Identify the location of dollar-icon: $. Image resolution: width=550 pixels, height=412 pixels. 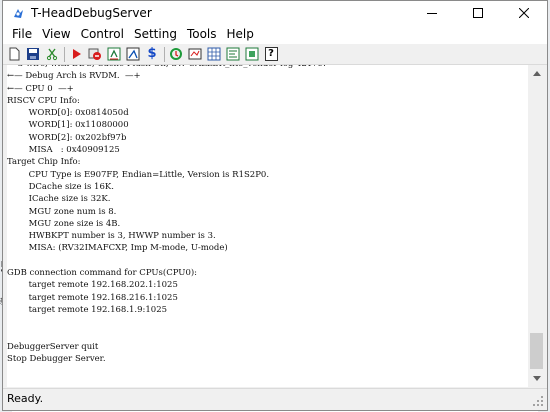
(152, 53).